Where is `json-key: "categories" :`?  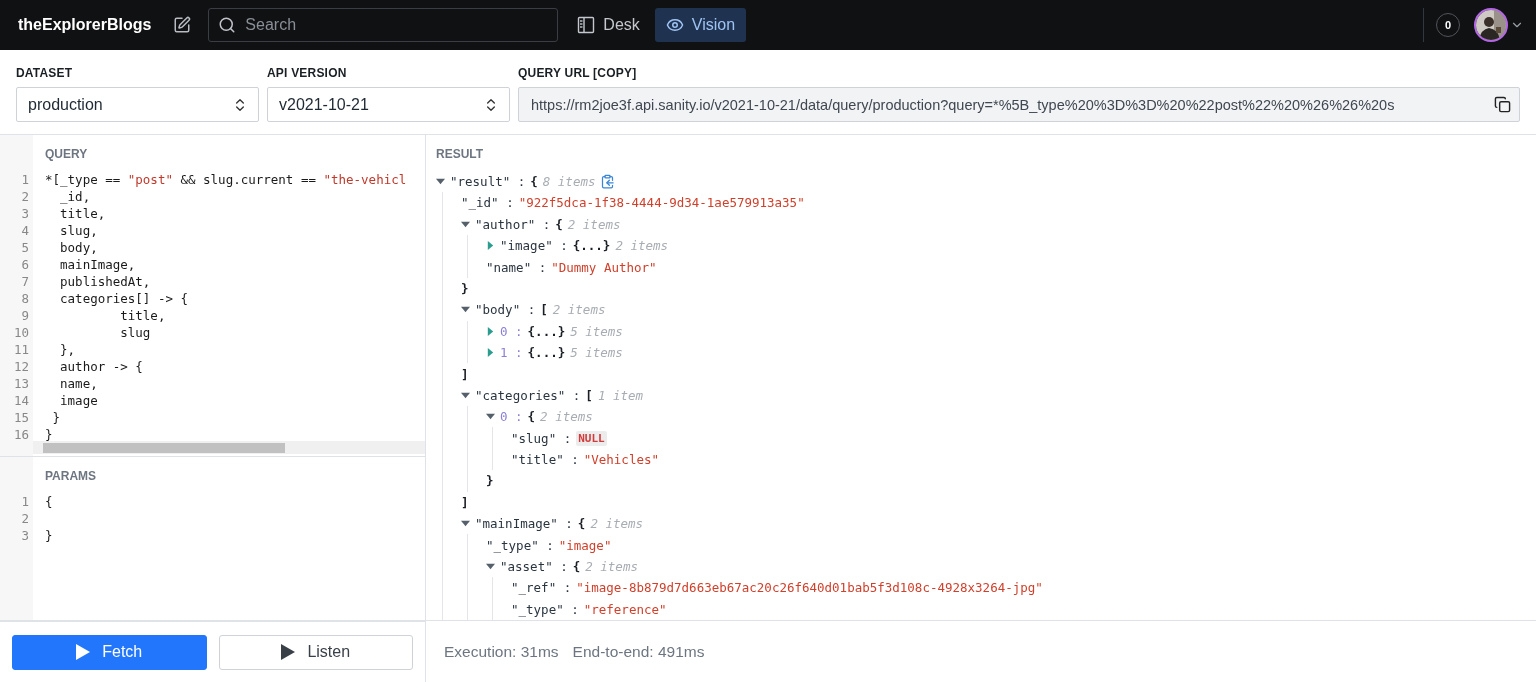 json-key: "categories" : is located at coordinates (528, 395).